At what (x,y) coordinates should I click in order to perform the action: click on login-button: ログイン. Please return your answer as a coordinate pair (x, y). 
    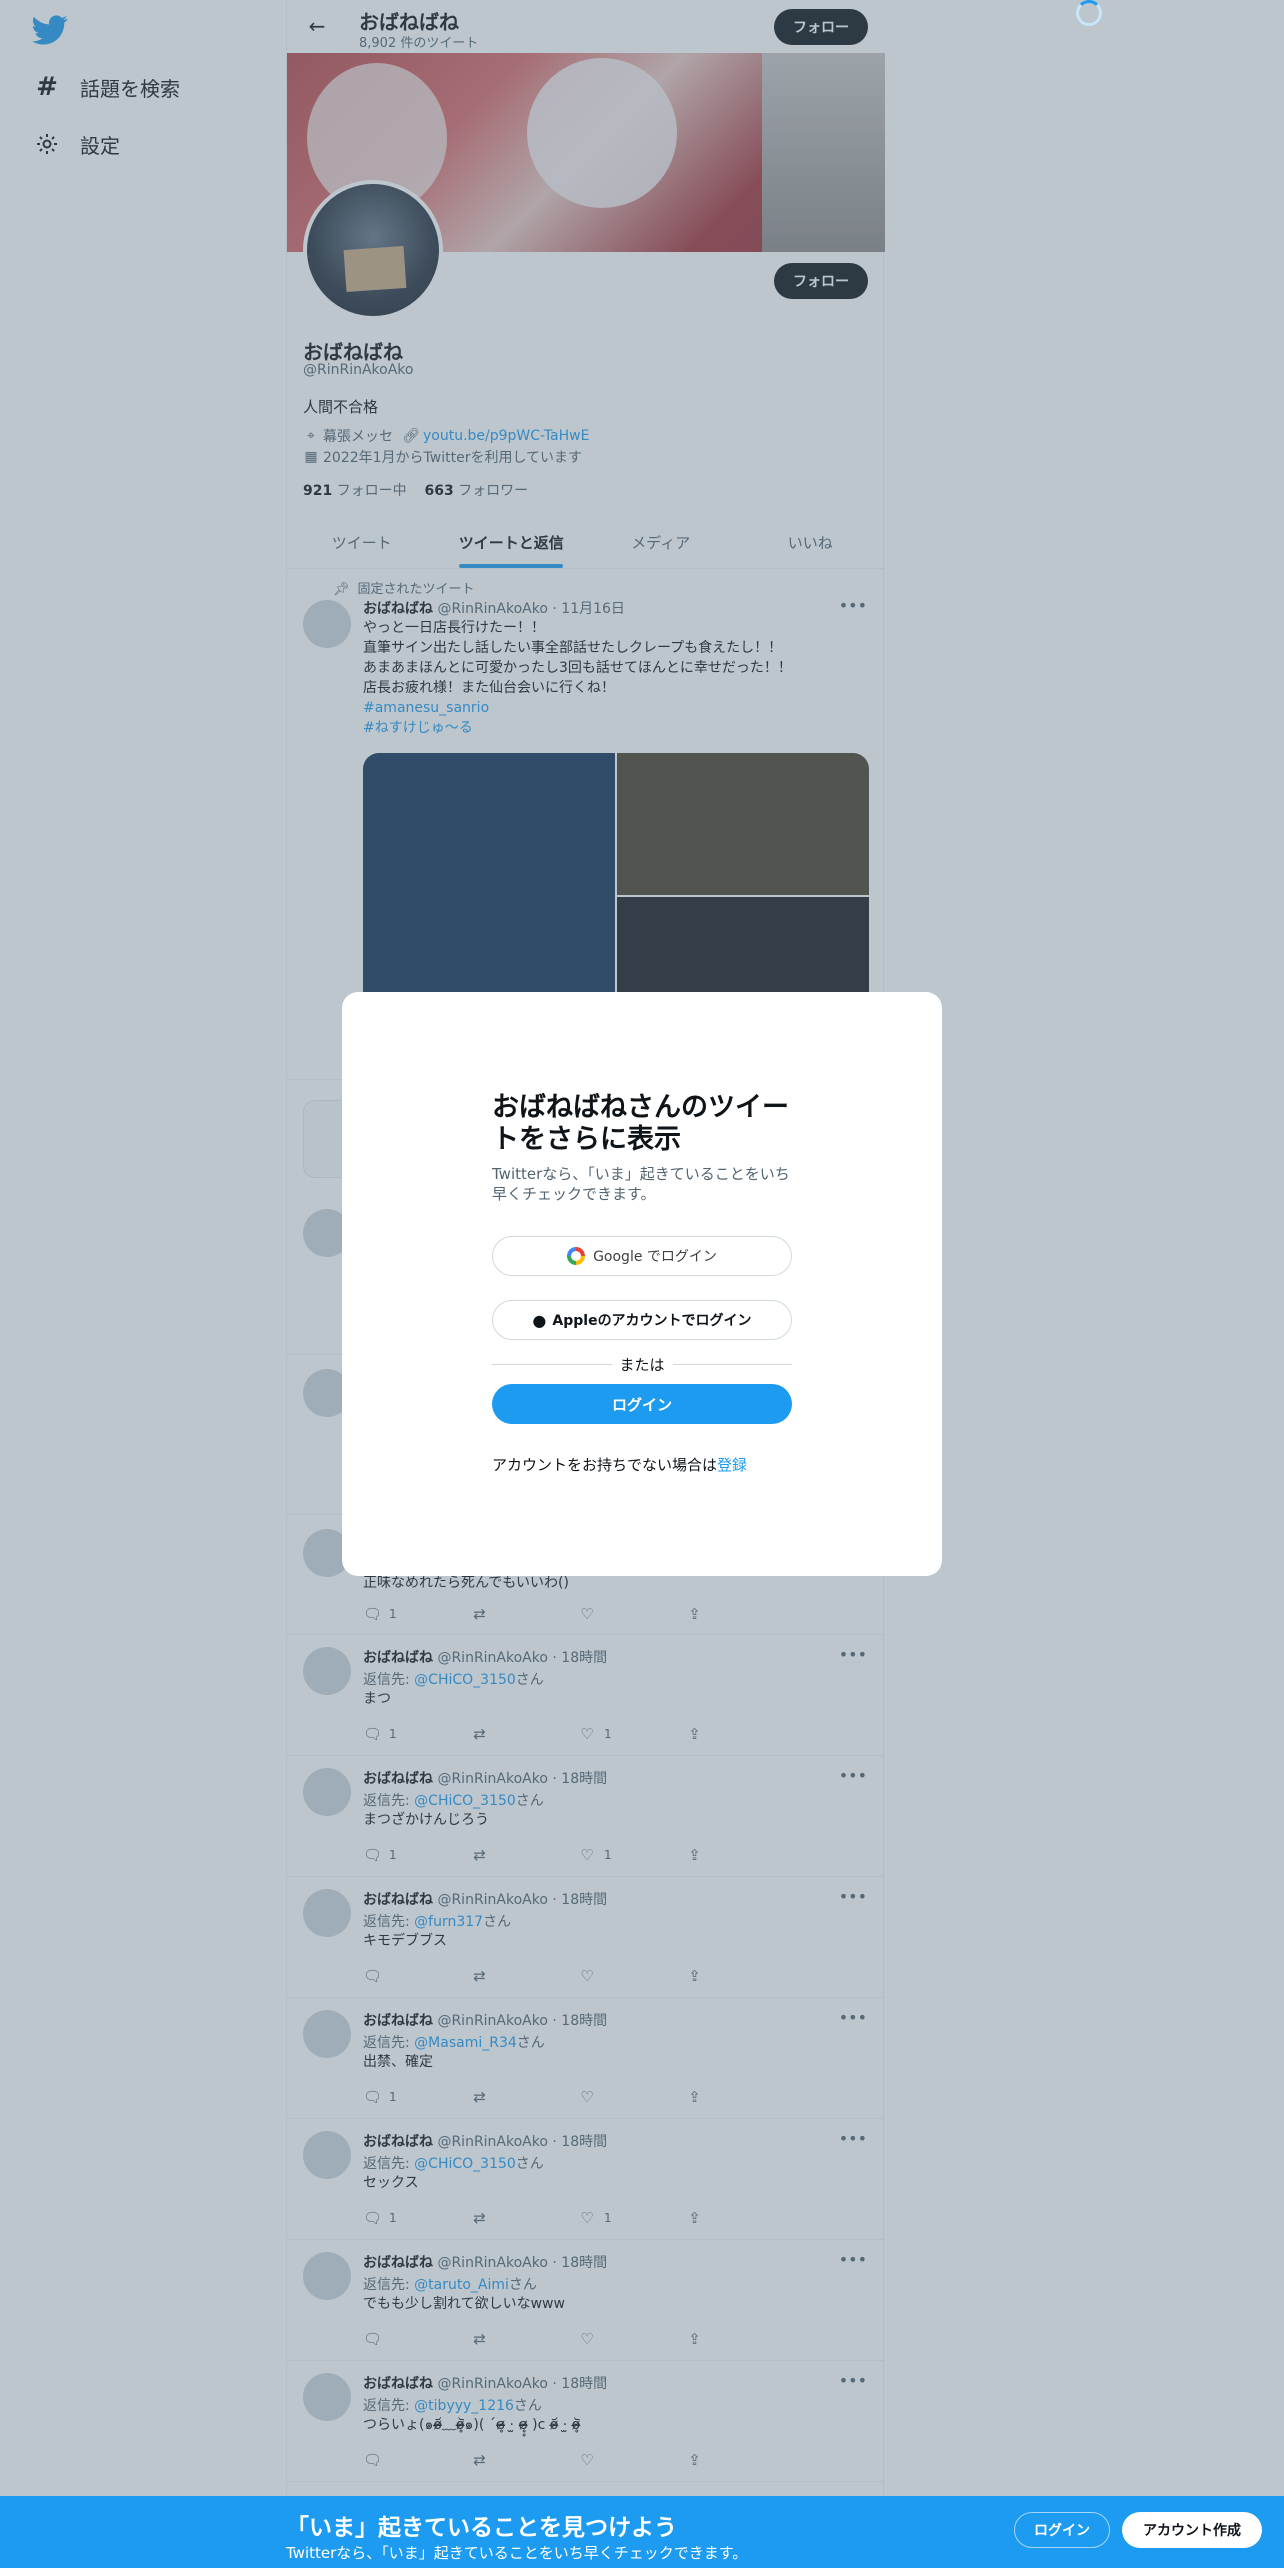
    Looking at the image, I should click on (642, 1404).